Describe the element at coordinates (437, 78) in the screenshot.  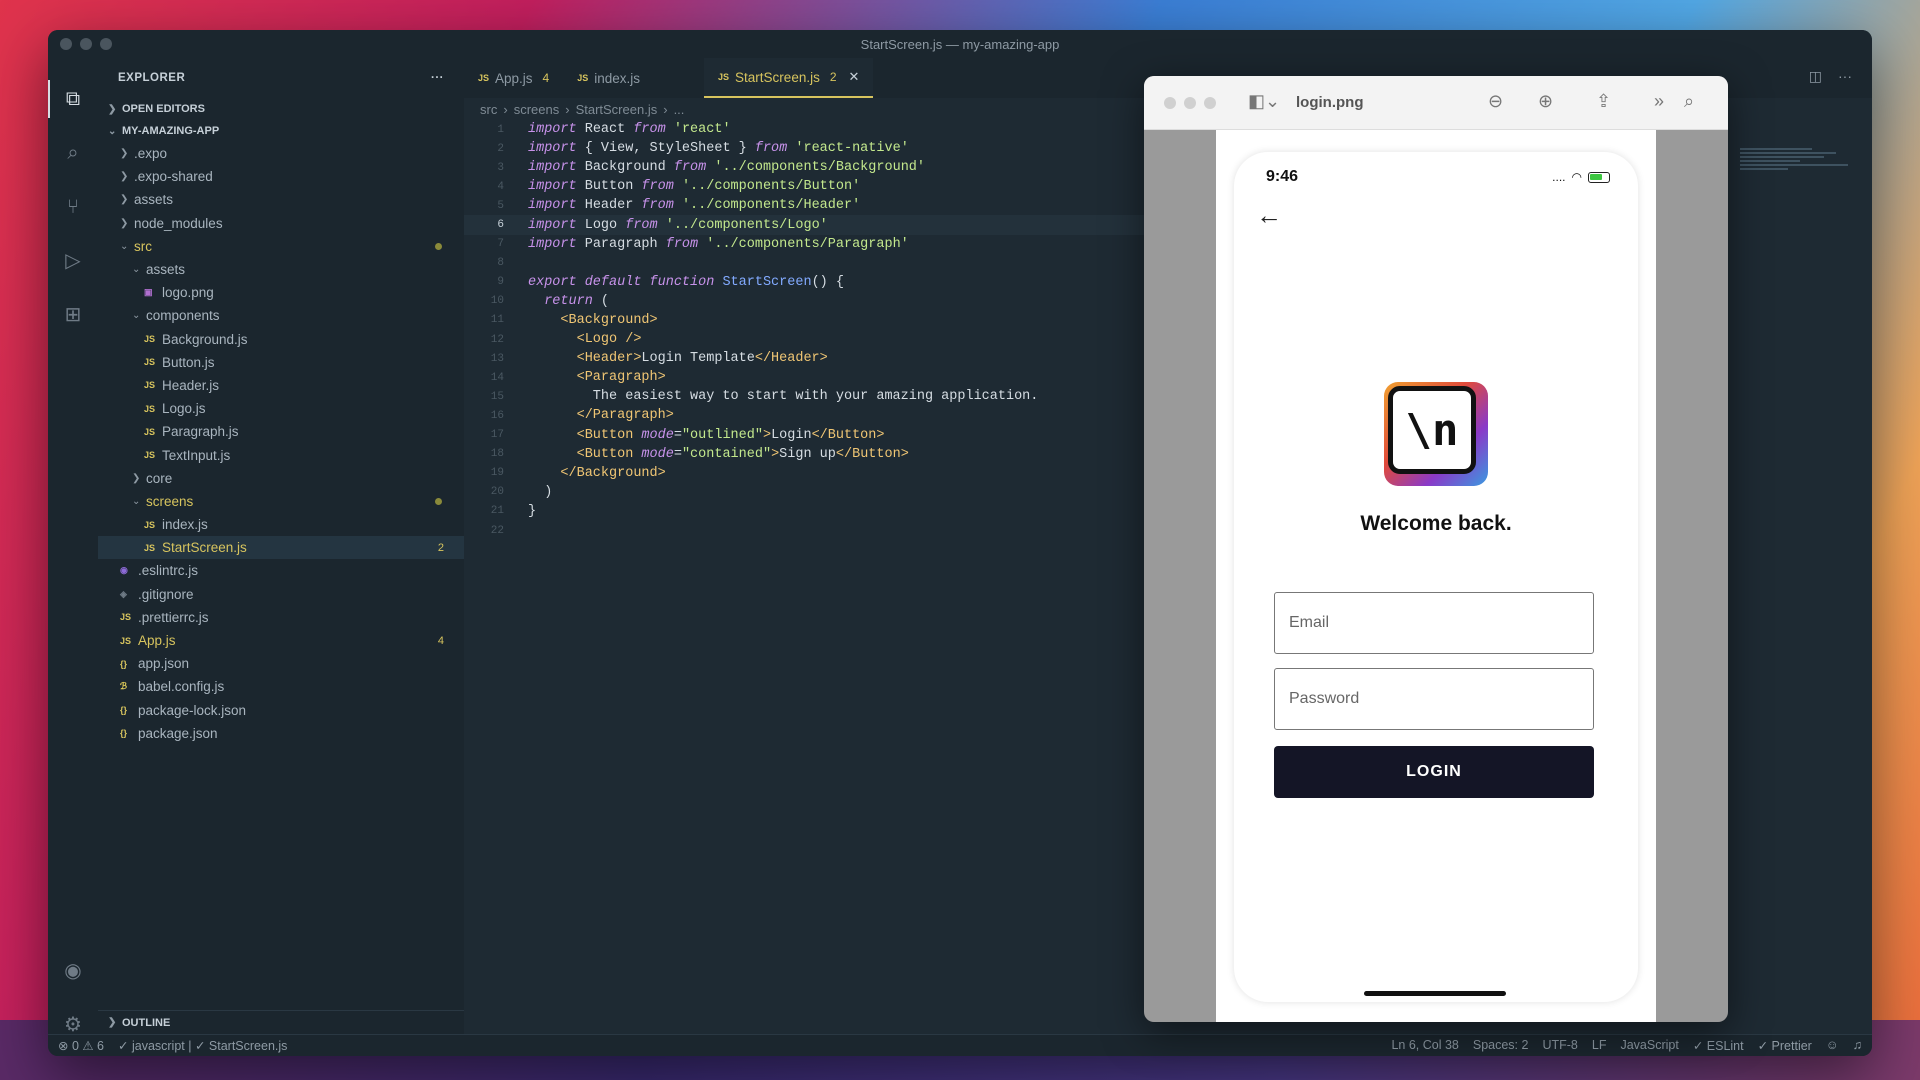
I see `explorer-more-button: ···` at that location.